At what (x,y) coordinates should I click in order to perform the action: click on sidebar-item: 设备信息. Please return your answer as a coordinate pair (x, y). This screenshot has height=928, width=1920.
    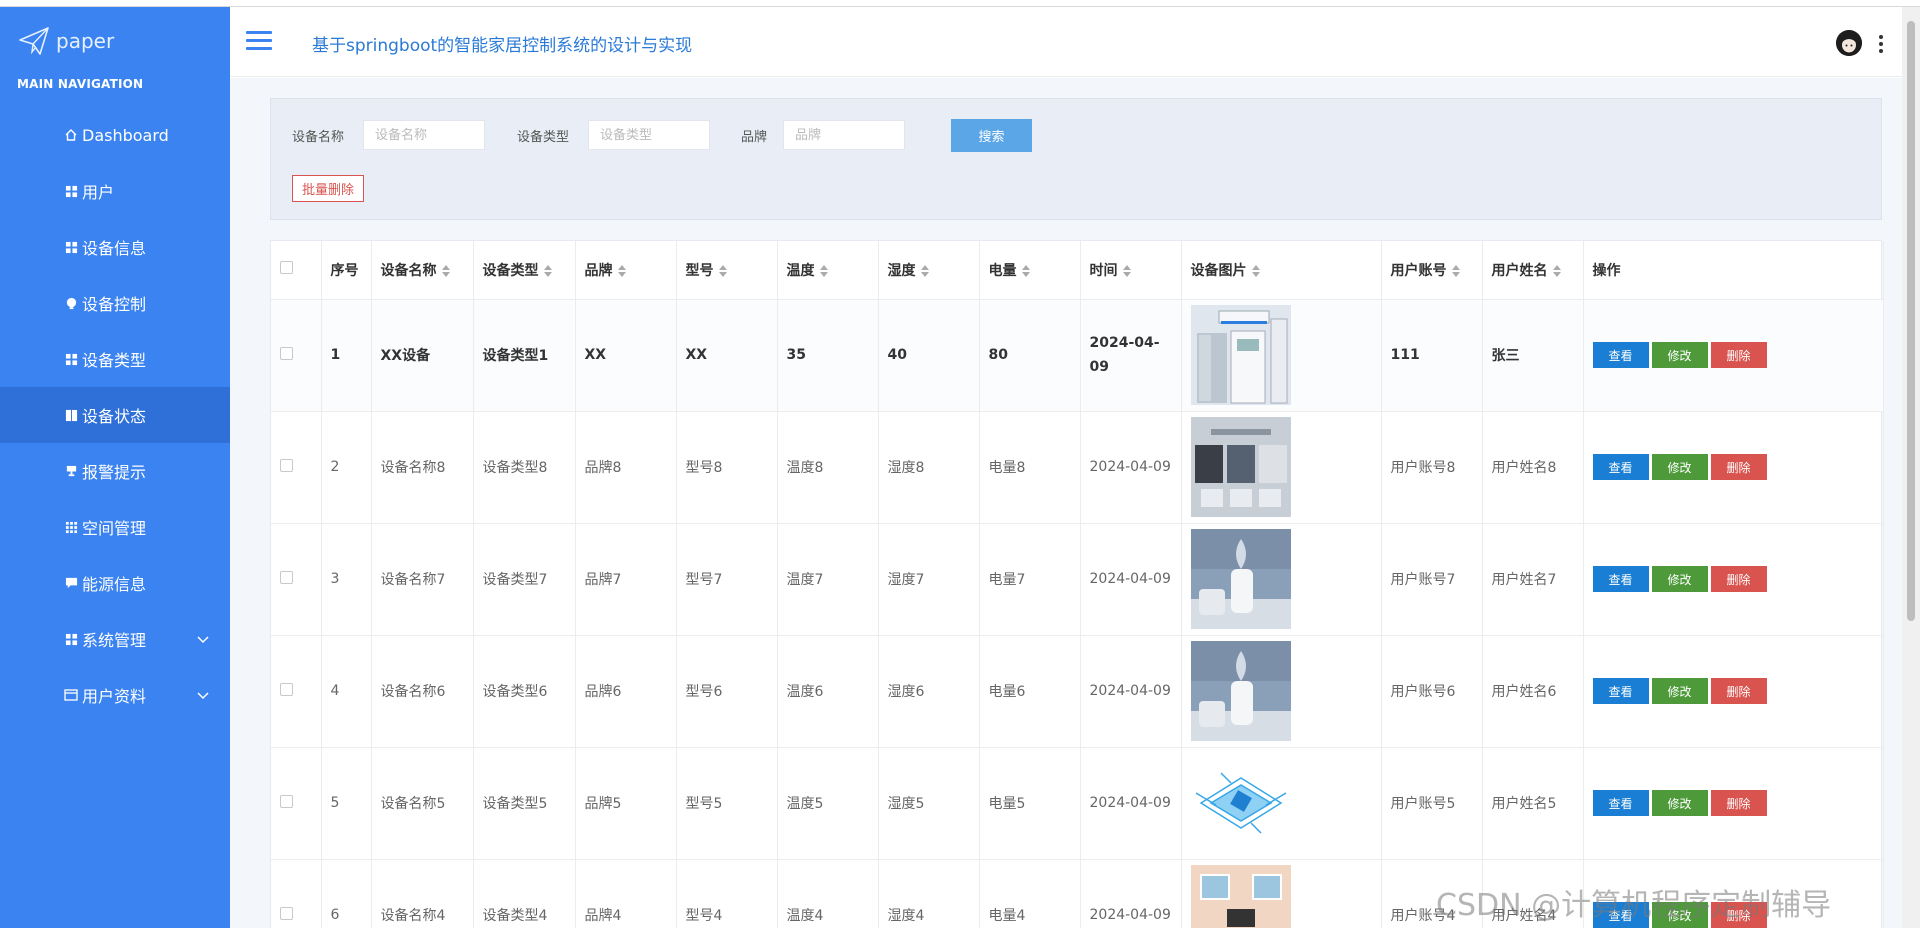
    Looking at the image, I should click on (115, 247).